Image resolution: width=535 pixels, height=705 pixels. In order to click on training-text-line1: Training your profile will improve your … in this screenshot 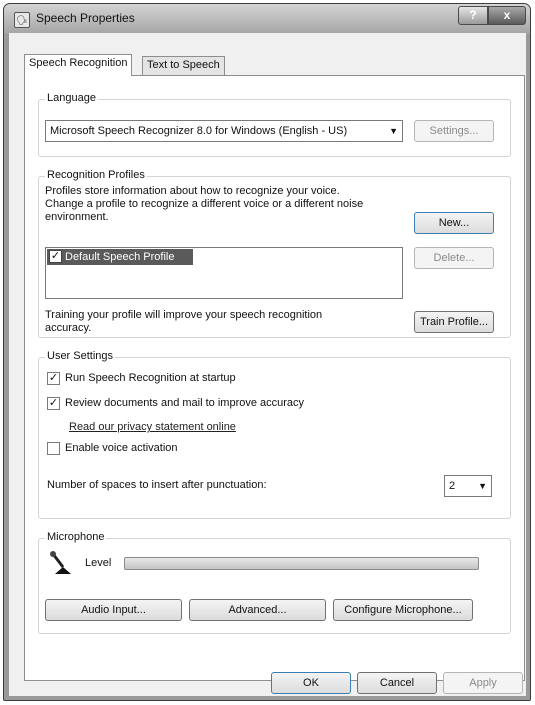, I will do `click(184, 315)`.